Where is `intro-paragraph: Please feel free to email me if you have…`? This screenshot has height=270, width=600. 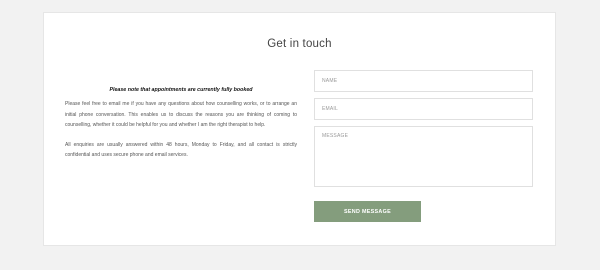
intro-paragraph: Please feel free to email me if you have… is located at coordinates (181, 115).